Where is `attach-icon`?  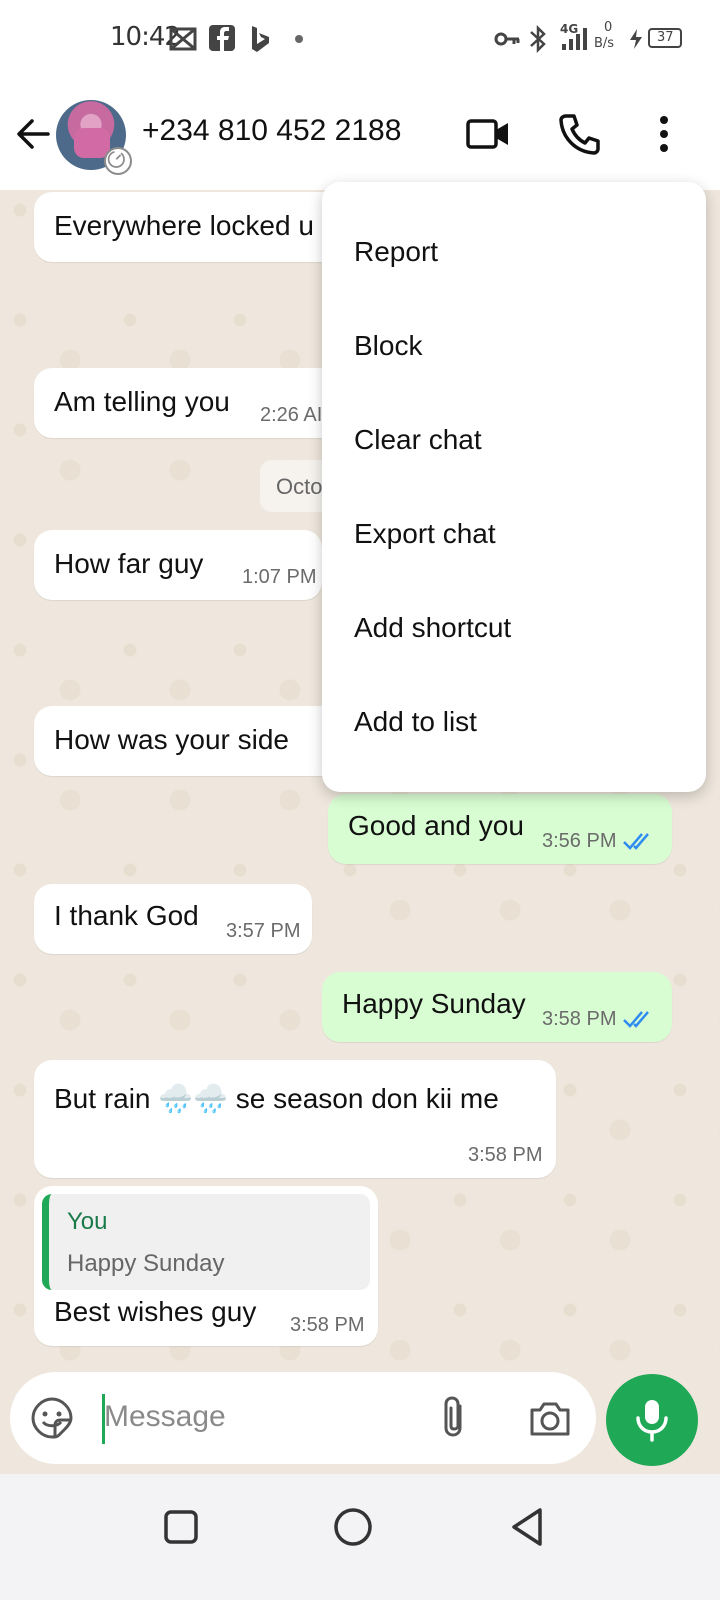
attach-icon is located at coordinates (454, 1418).